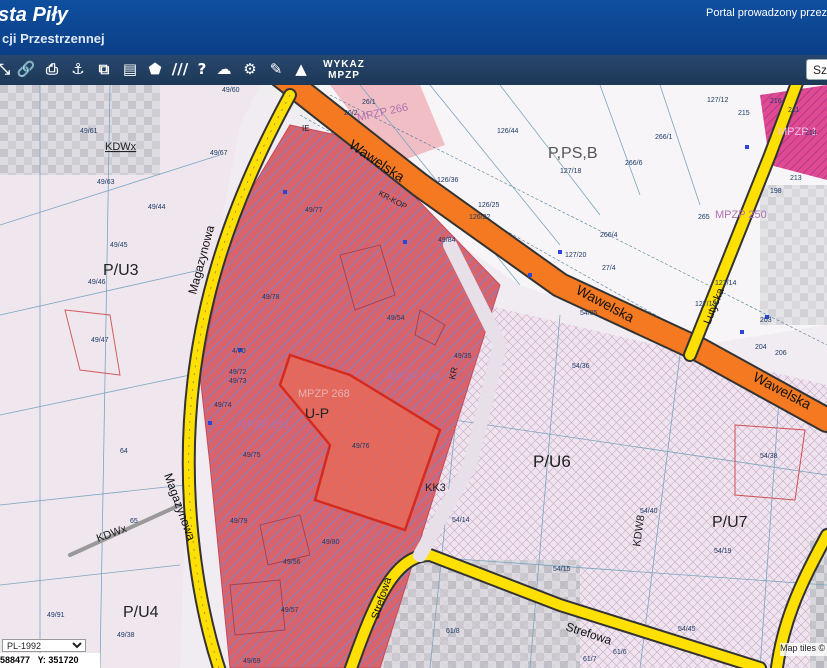 This screenshot has width=827, height=668. I want to click on parcel-number-label: 49/45, so click(119, 245).